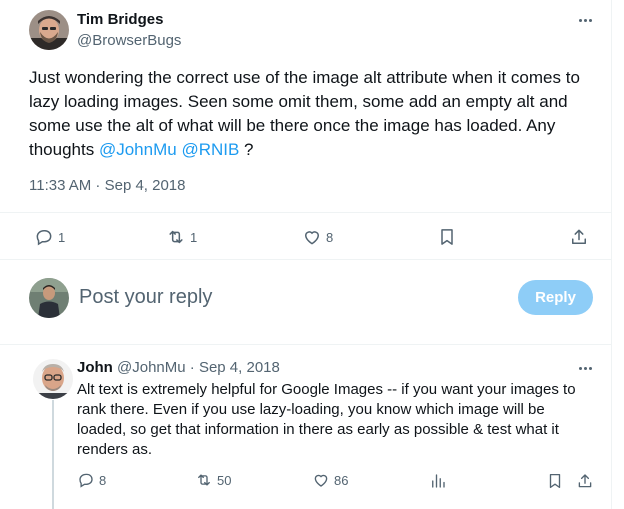 The width and height of the screenshot is (624, 509). I want to click on analytics-icon, so click(438, 481).